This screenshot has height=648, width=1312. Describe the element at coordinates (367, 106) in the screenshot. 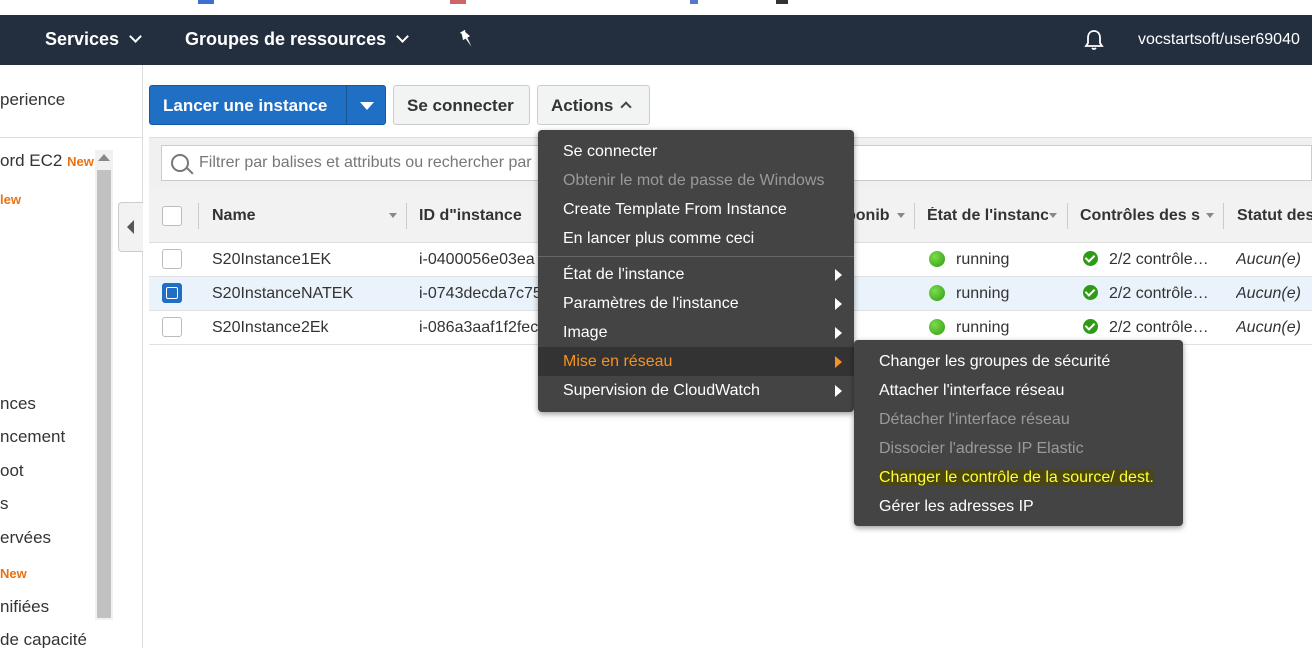

I see `caret-down-icon` at that location.